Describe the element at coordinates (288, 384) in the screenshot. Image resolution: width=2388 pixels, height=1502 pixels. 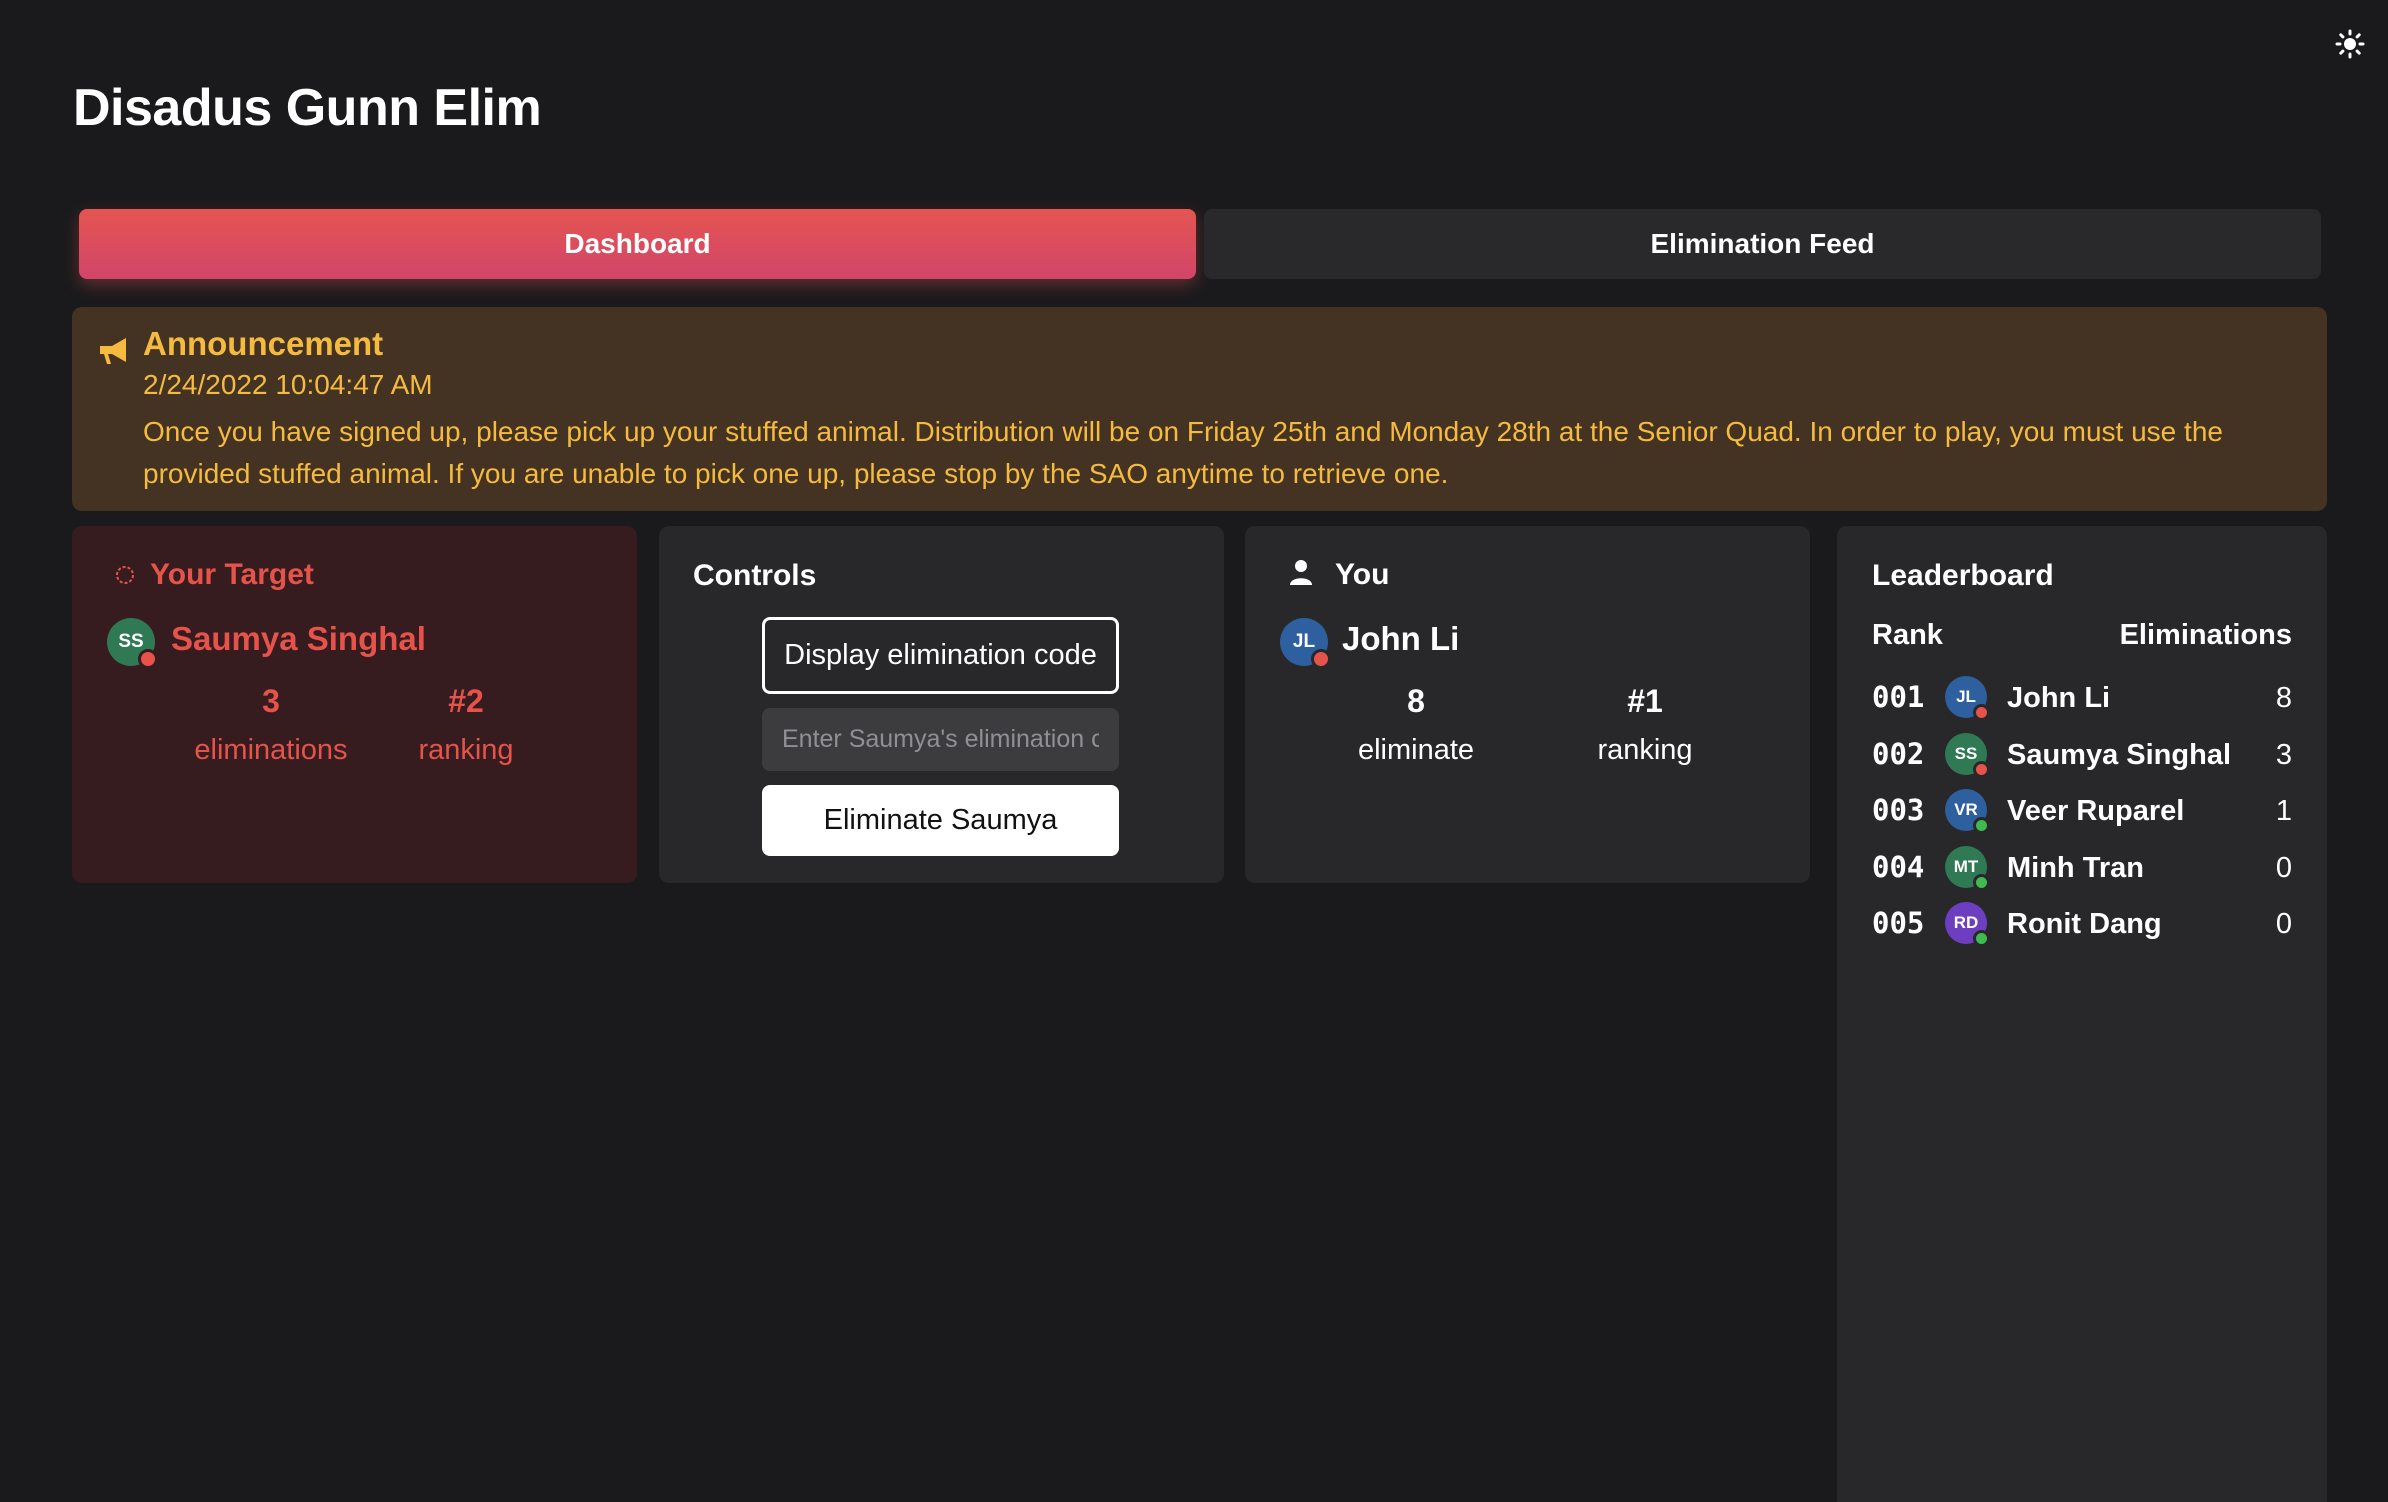
I see `announcement-date: 2/24/2022 10:04:47 AM` at that location.